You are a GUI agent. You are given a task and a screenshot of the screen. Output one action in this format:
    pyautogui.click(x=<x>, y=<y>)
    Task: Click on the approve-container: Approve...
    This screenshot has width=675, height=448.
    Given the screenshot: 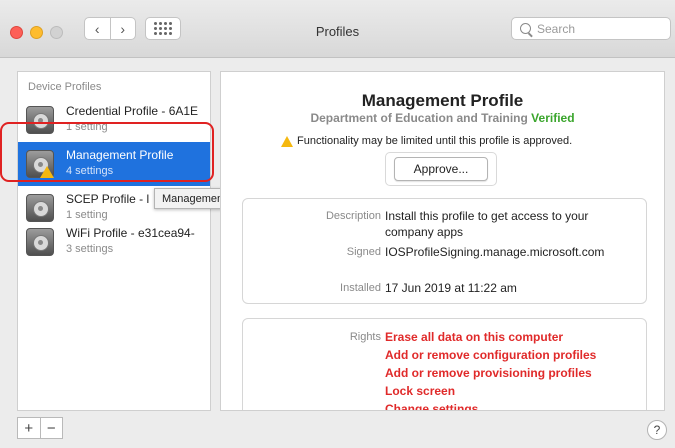 What is the action you would take?
    pyautogui.click(x=441, y=169)
    